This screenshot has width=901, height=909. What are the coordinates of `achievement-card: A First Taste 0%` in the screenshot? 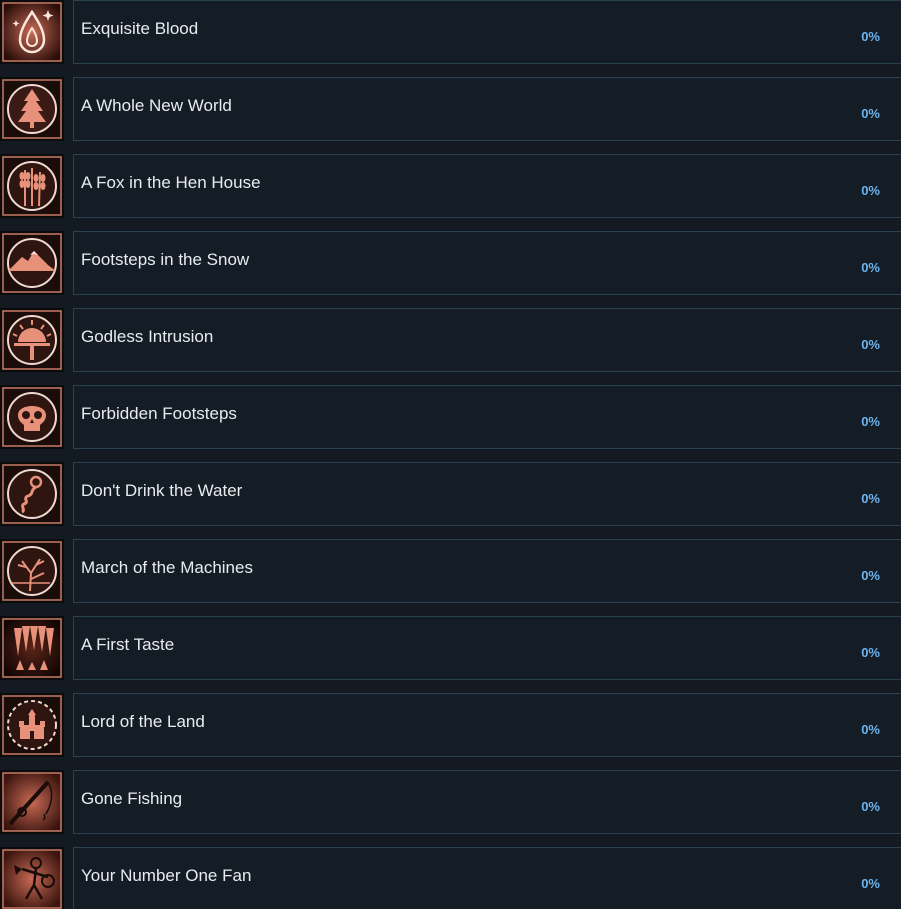 It's located at (487, 648).